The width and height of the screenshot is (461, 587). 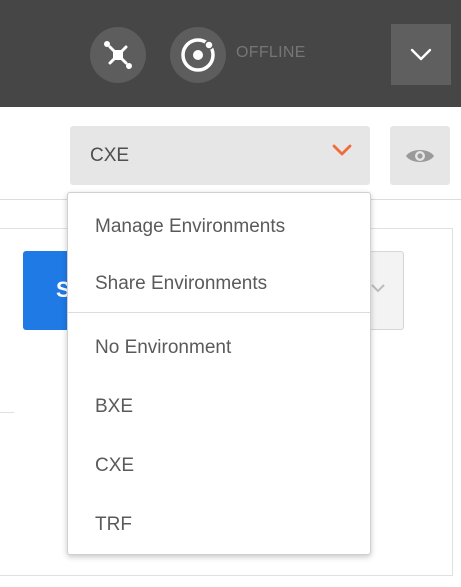 What do you see at coordinates (219, 312) in the screenshot?
I see `menu-divider` at bounding box center [219, 312].